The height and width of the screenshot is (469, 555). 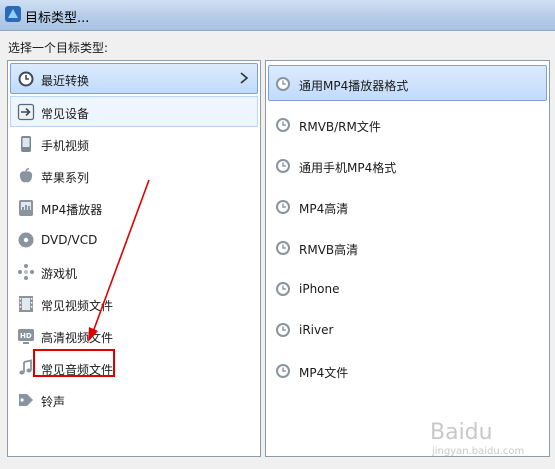 What do you see at coordinates (134, 271) in the screenshot?
I see `category-item-game-console: 游戏机` at bounding box center [134, 271].